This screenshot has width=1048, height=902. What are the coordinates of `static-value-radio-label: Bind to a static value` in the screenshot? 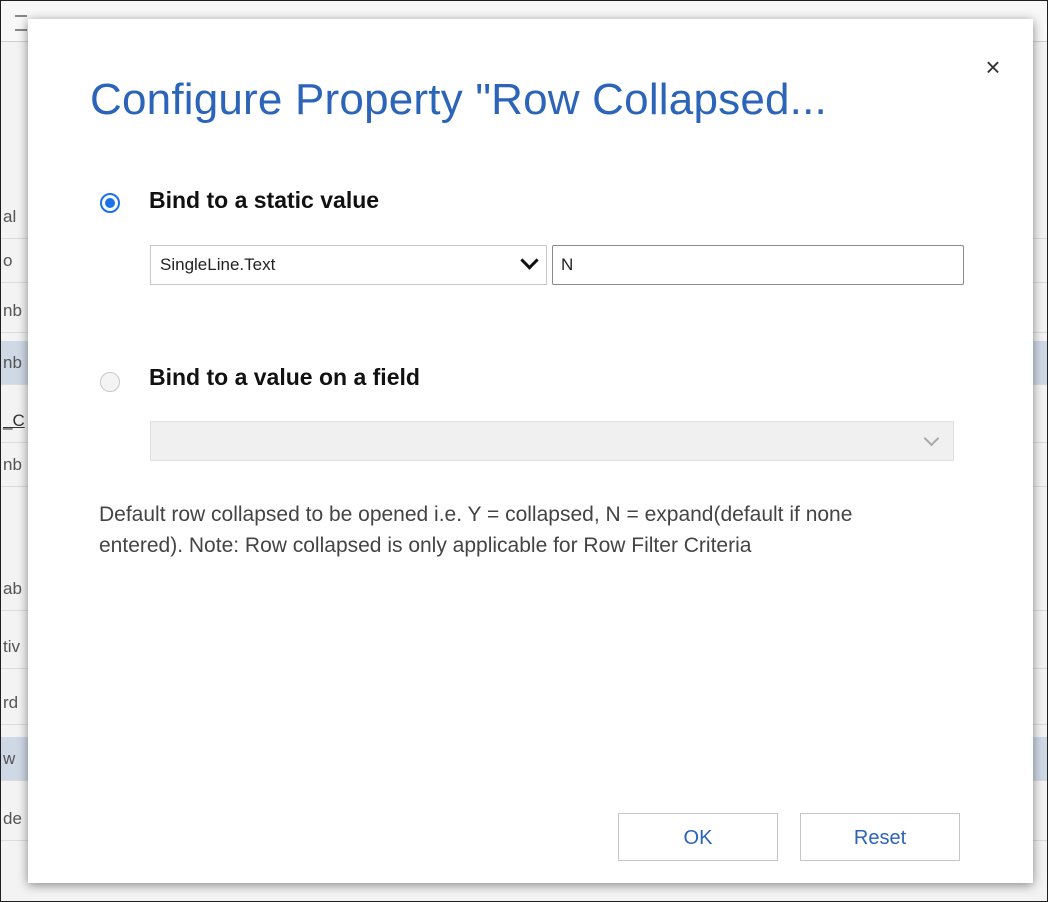 It's located at (264, 200).